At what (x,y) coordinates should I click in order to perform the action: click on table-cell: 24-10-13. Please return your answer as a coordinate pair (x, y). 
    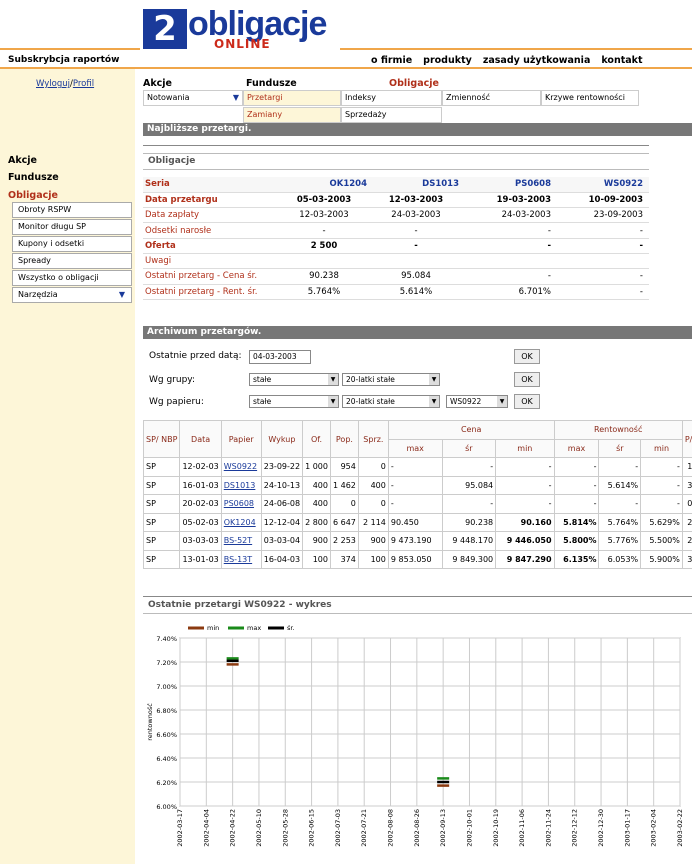
    Looking at the image, I should click on (282, 485).